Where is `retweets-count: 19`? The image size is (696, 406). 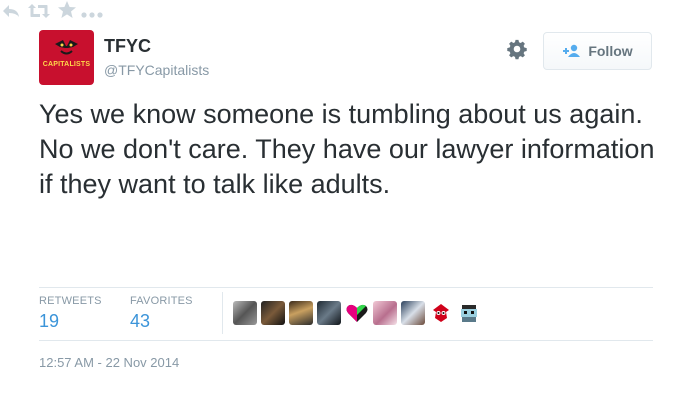
retweets-count: 19 is located at coordinates (49, 321).